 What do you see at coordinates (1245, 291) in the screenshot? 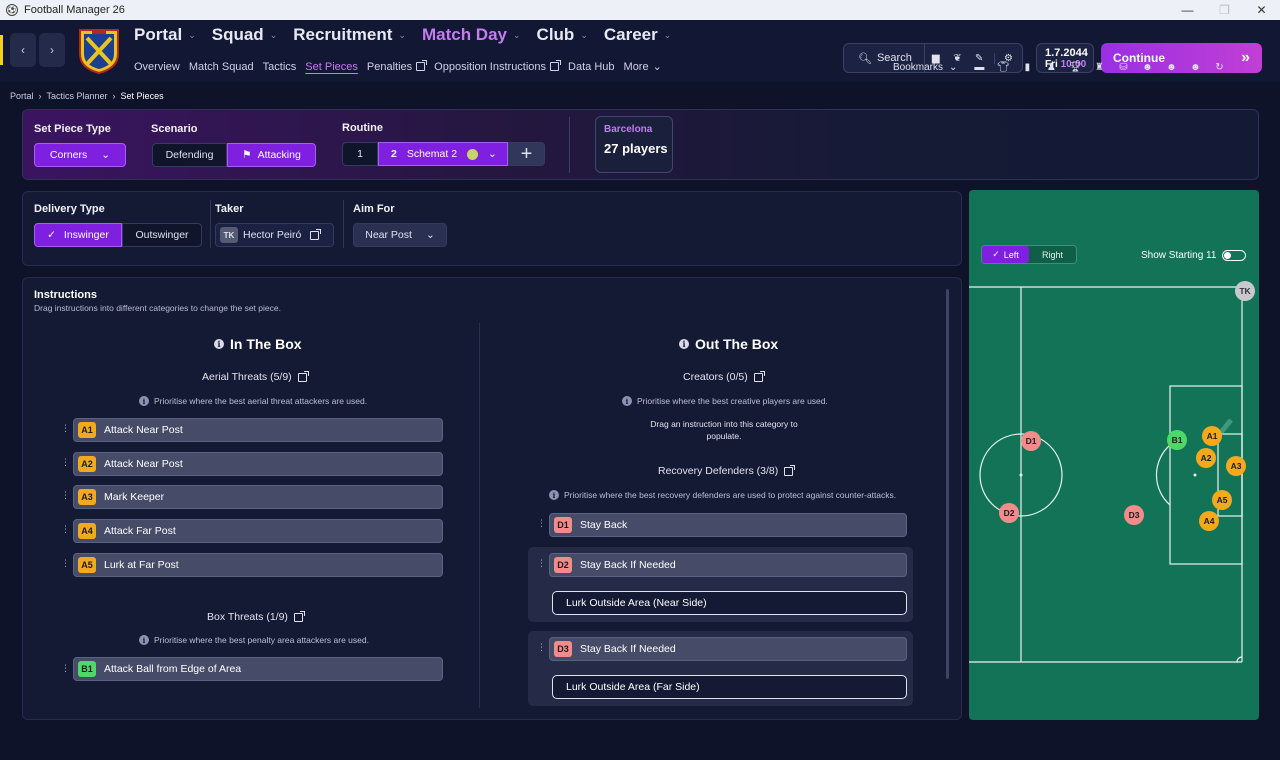
I see `marker-tk: TK` at bounding box center [1245, 291].